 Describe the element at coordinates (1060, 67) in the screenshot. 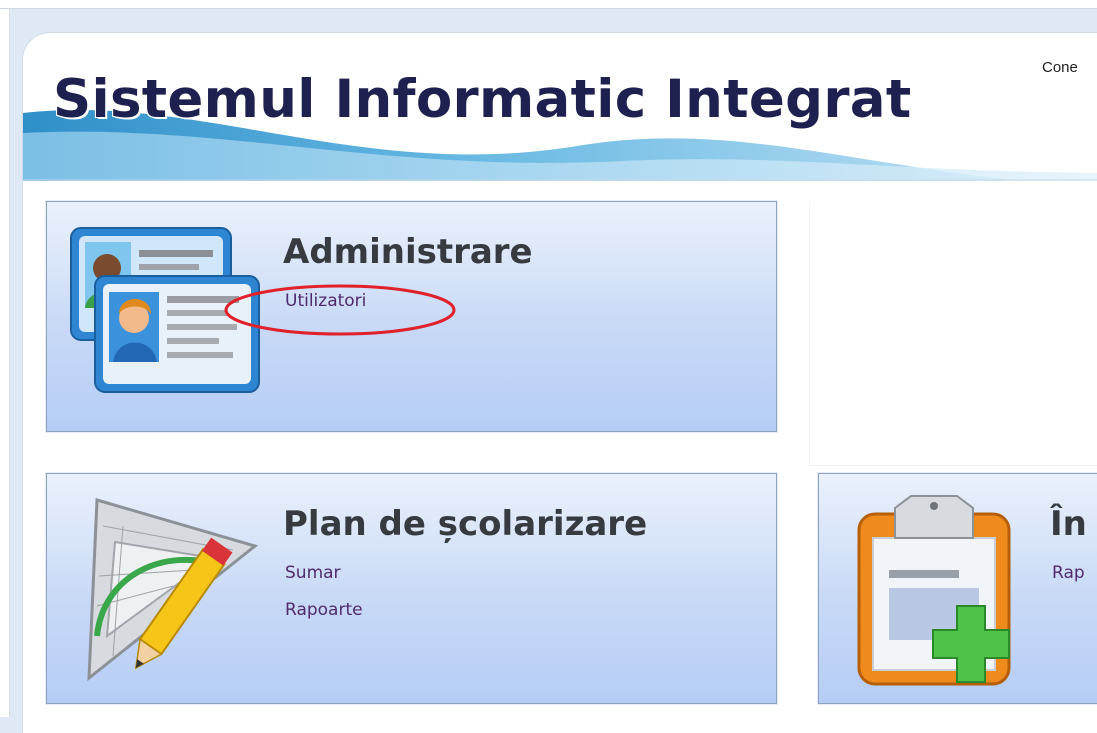

I see `connection-label: Cone` at that location.